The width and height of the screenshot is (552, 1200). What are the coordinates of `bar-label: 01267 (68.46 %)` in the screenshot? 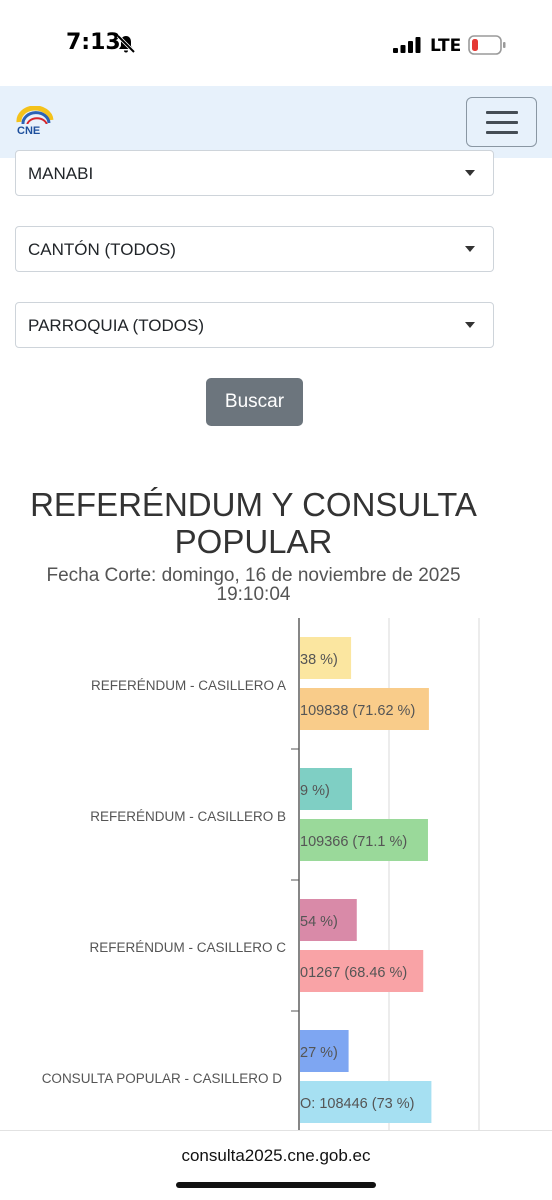 It's located at (353, 973).